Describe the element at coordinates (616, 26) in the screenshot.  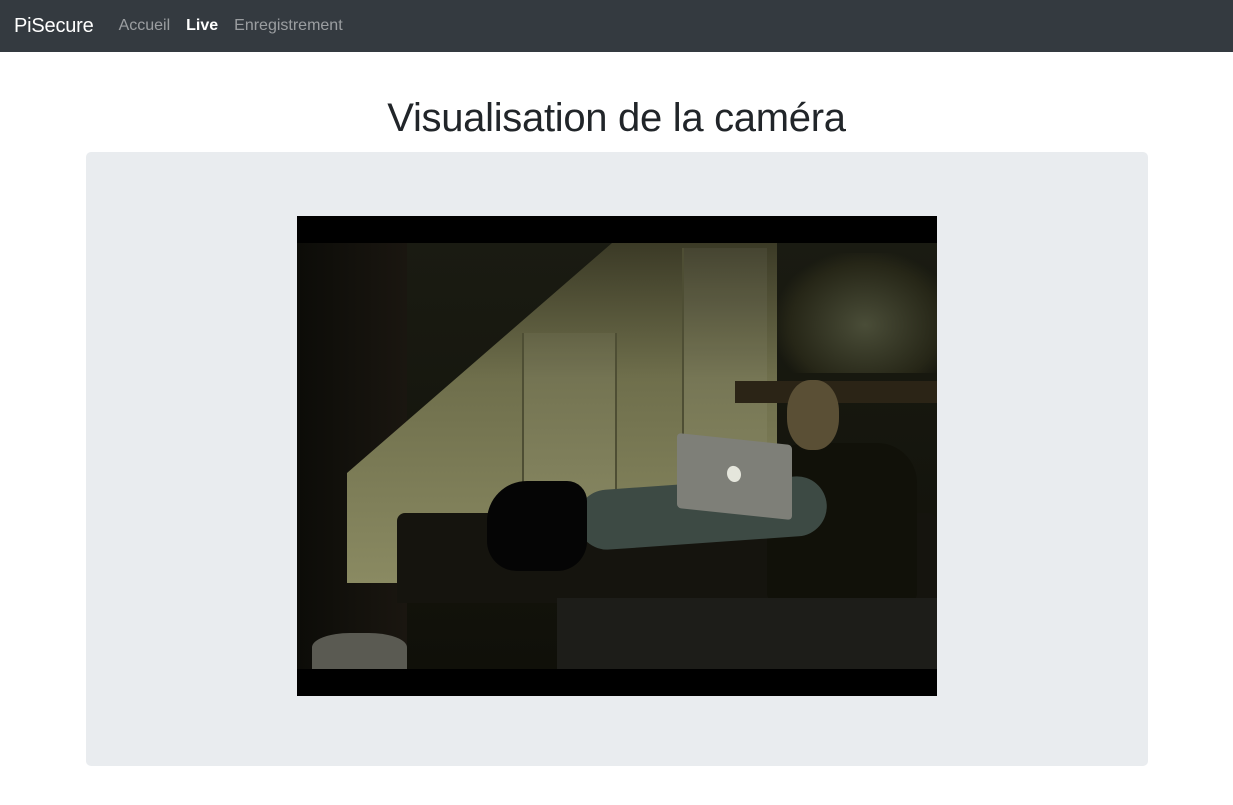
I see `navbar: PiSecure Accueil Live Enregistrement` at that location.